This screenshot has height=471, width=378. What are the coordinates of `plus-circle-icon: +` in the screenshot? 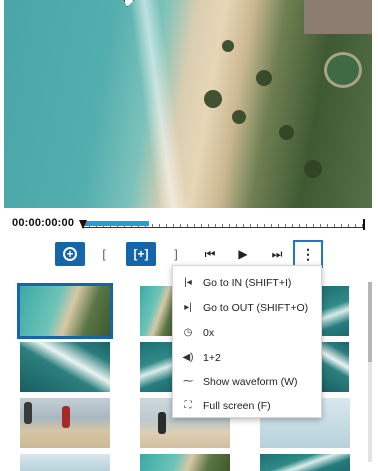 It's located at (70, 254).